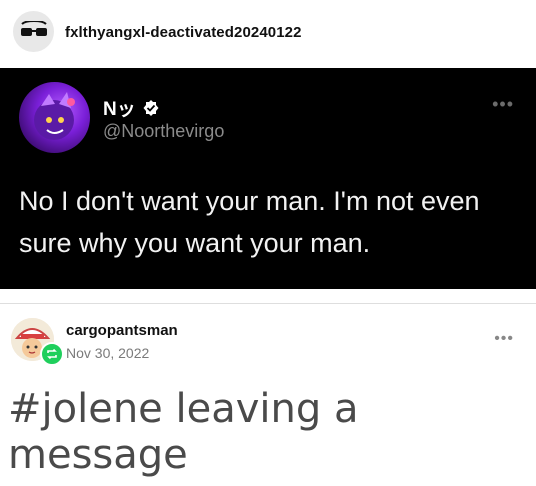 The image size is (536, 486). I want to click on post-author-name: fxlthyangxl-deactivated20240122, so click(183, 32).